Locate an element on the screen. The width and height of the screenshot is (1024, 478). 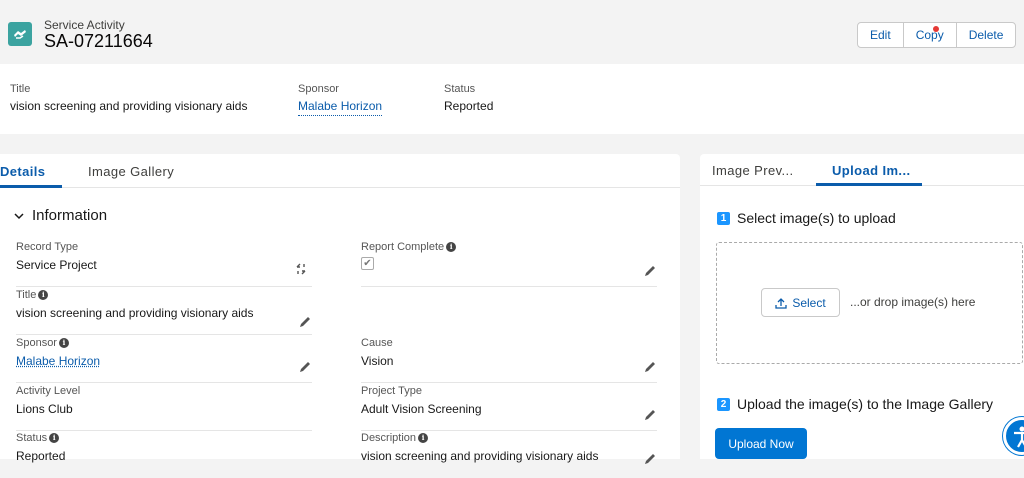
field-value: Vision is located at coordinates (509, 361).